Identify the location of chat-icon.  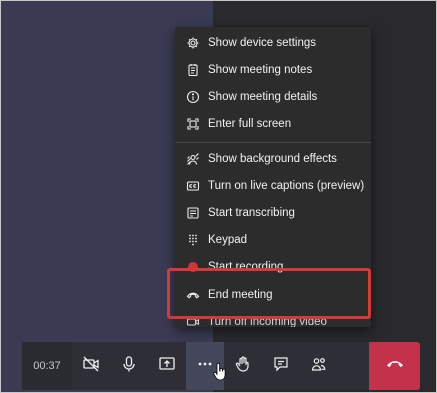
(281, 366).